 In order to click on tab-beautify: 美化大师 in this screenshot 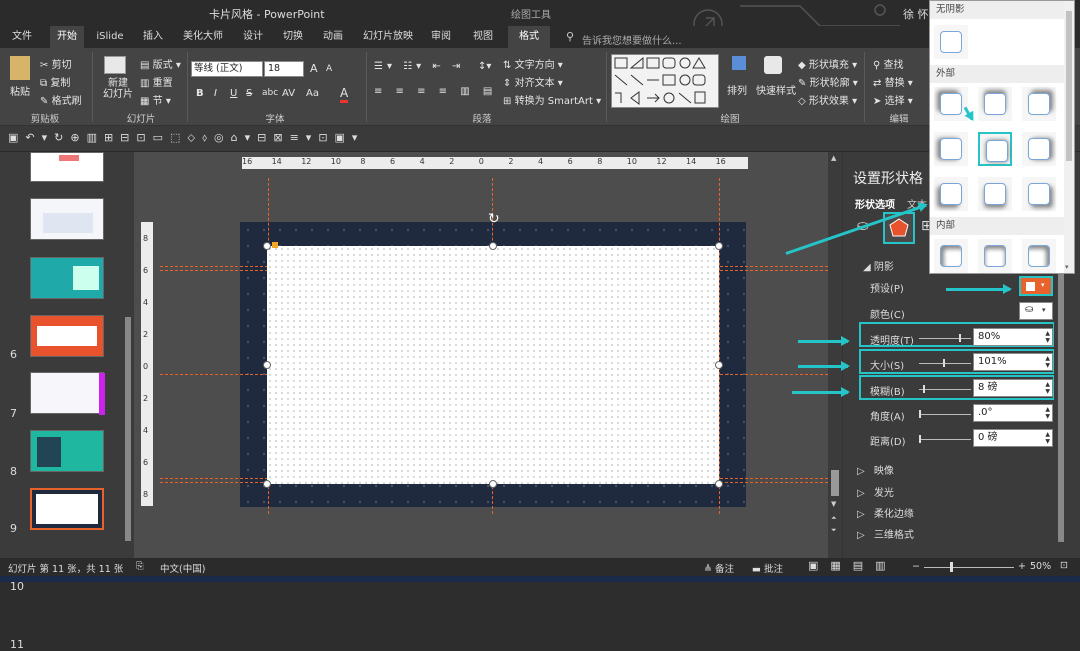, I will do `click(203, 37)`.